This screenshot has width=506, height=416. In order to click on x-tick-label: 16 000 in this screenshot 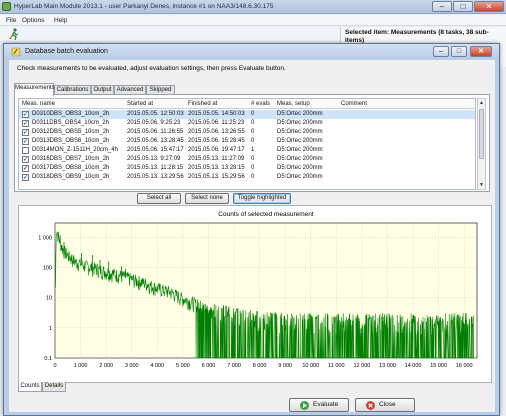, I will do `click(464, 366)`.